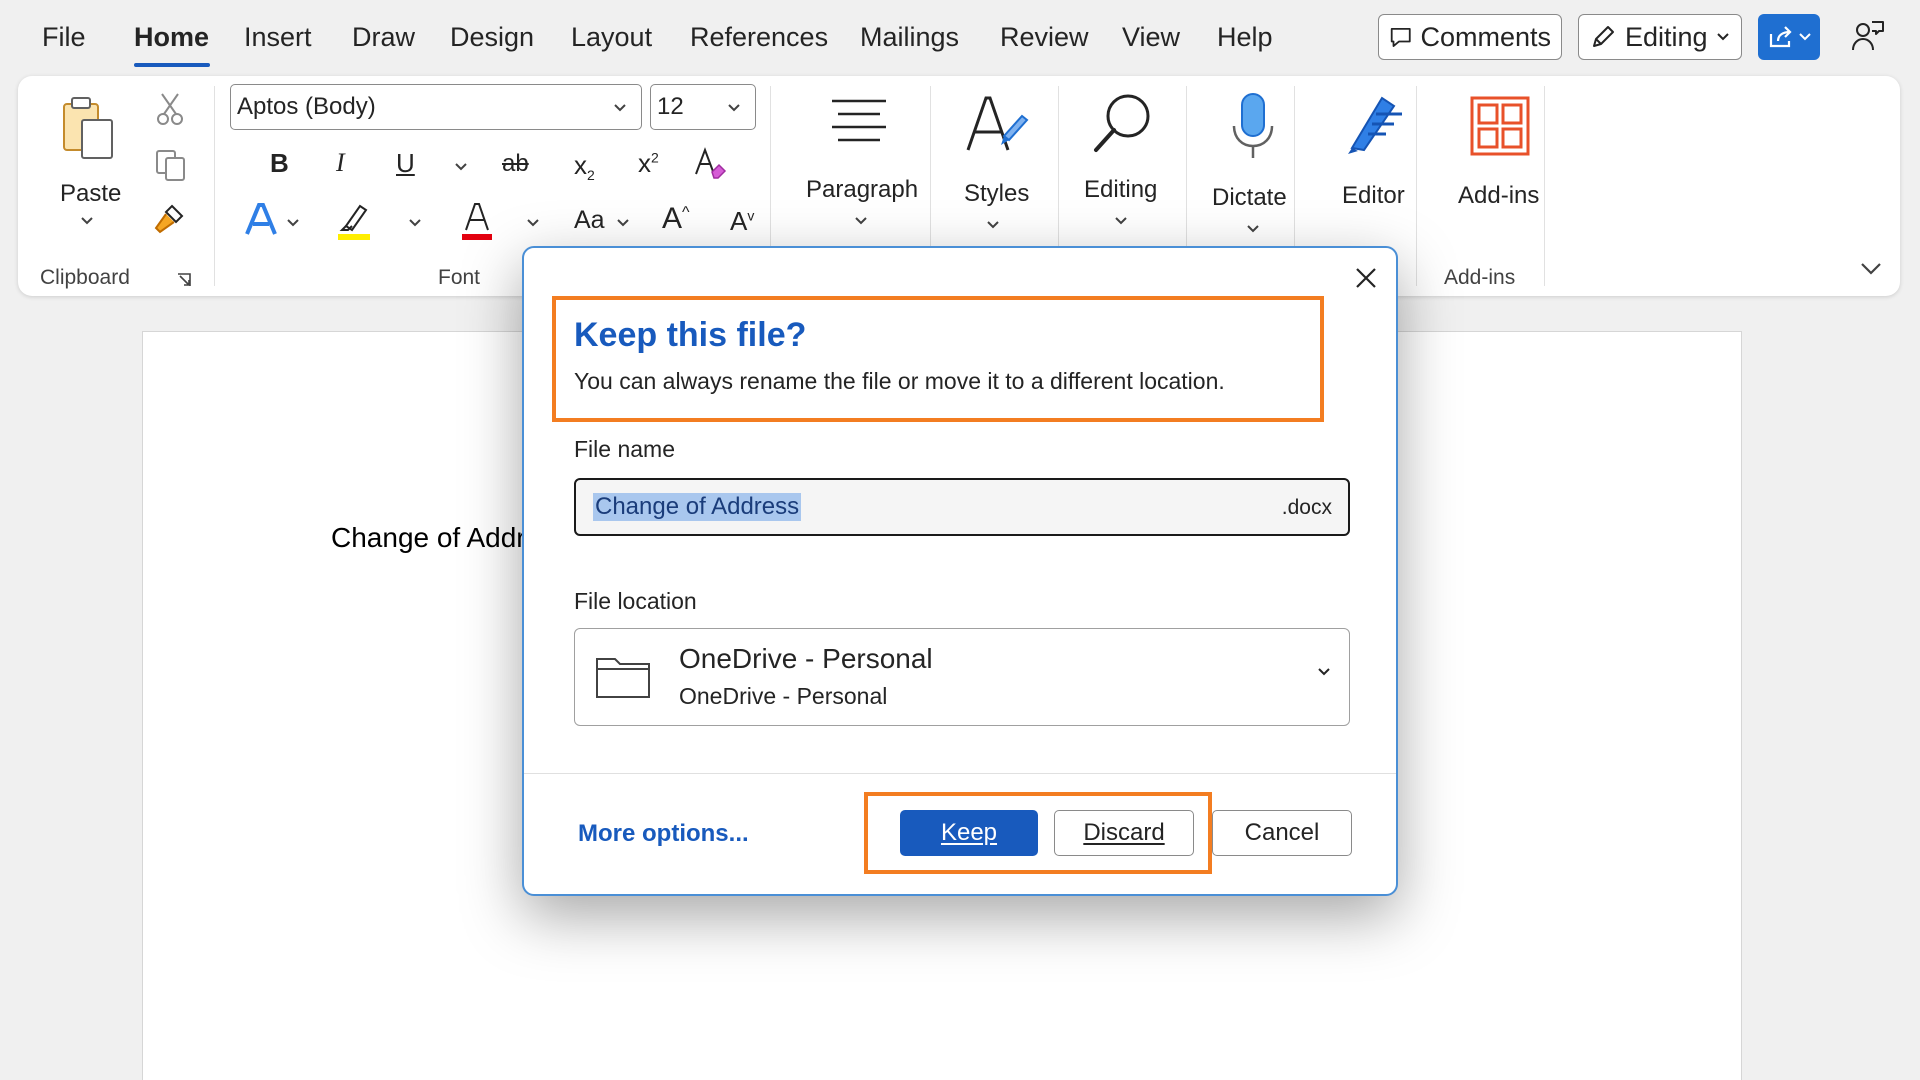 The width and height of the screenshot is (1920, 1080). Describe the element at coordinates (91, 193) in the screenshot. I see `paste-label: Paste` at that location.